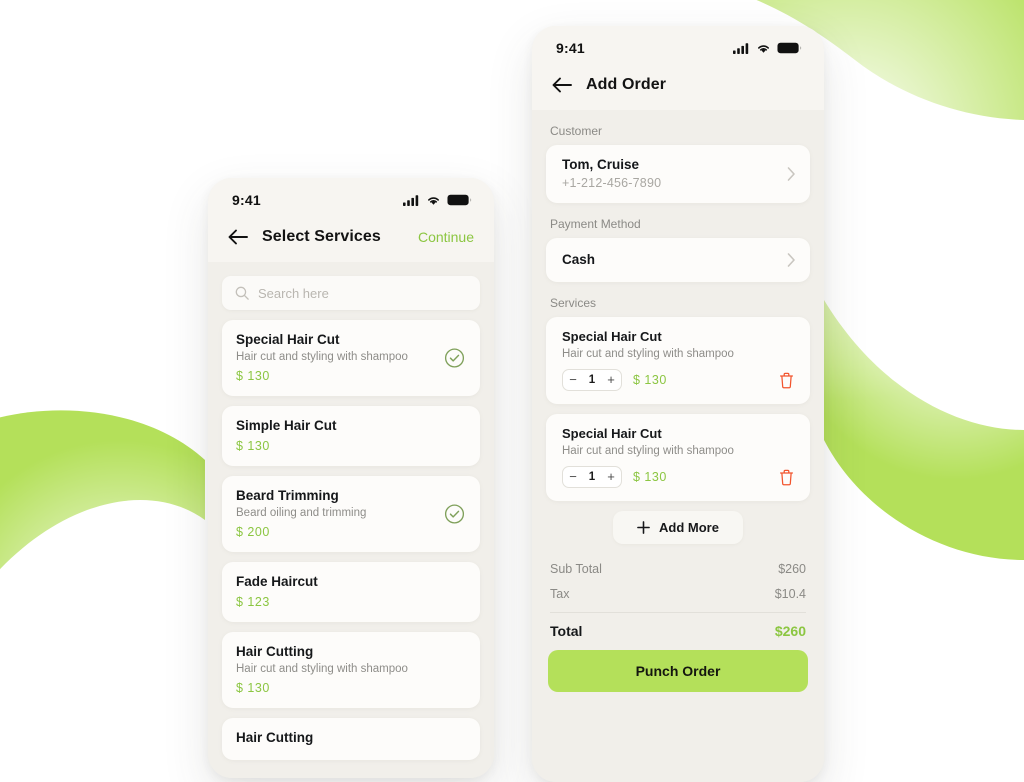  Describe the element at coordinates (907, 315) in the screenshot. I see `glow-right` at that location.